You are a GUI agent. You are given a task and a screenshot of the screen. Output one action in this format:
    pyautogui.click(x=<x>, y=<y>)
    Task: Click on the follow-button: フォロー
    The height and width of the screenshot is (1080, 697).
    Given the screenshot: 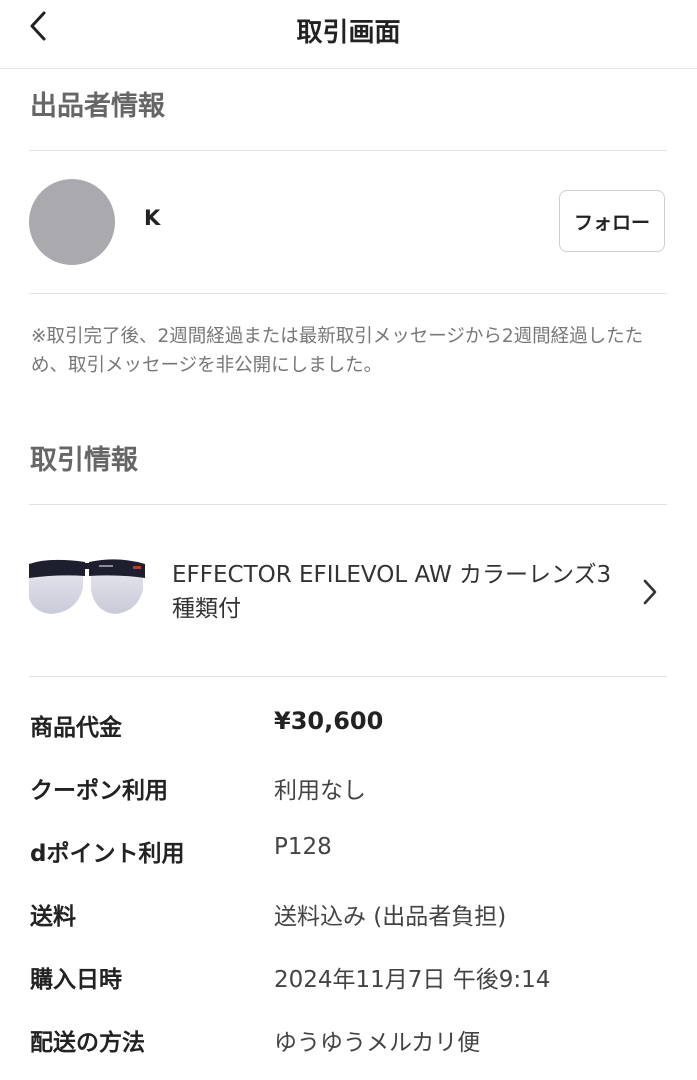 What is the action you would take?
    pyautogui.click(x=612, y=221)
    